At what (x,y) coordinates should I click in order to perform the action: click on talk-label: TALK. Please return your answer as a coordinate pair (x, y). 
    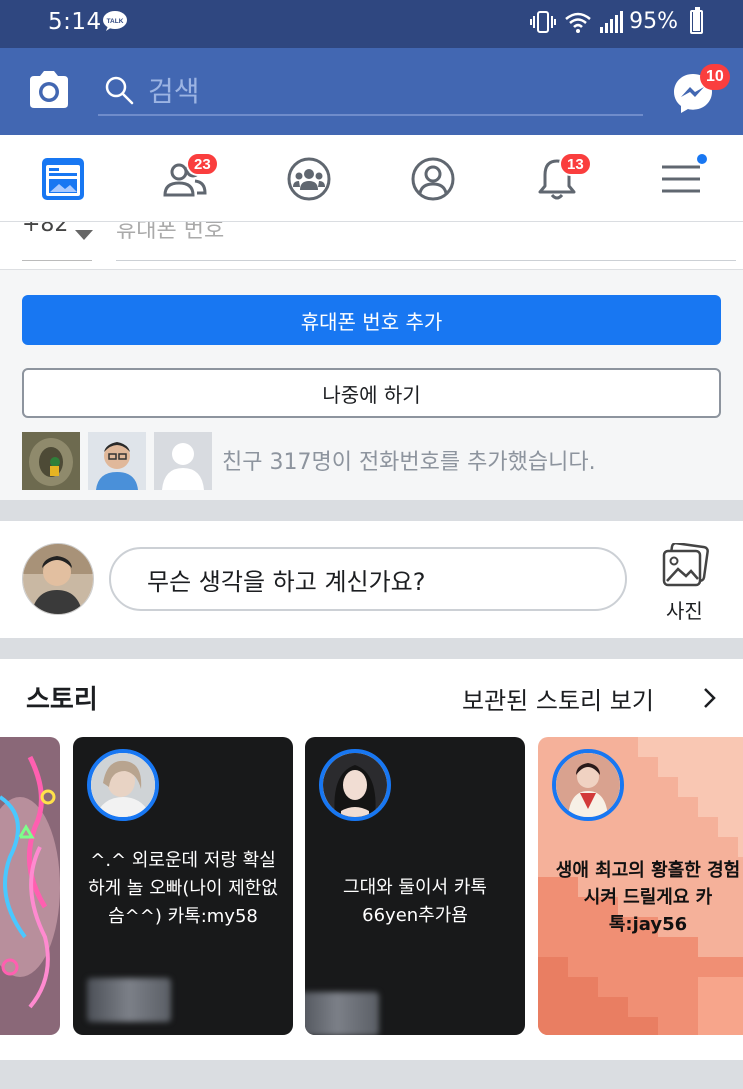
    Looking at the image, I should click on (115, 21).